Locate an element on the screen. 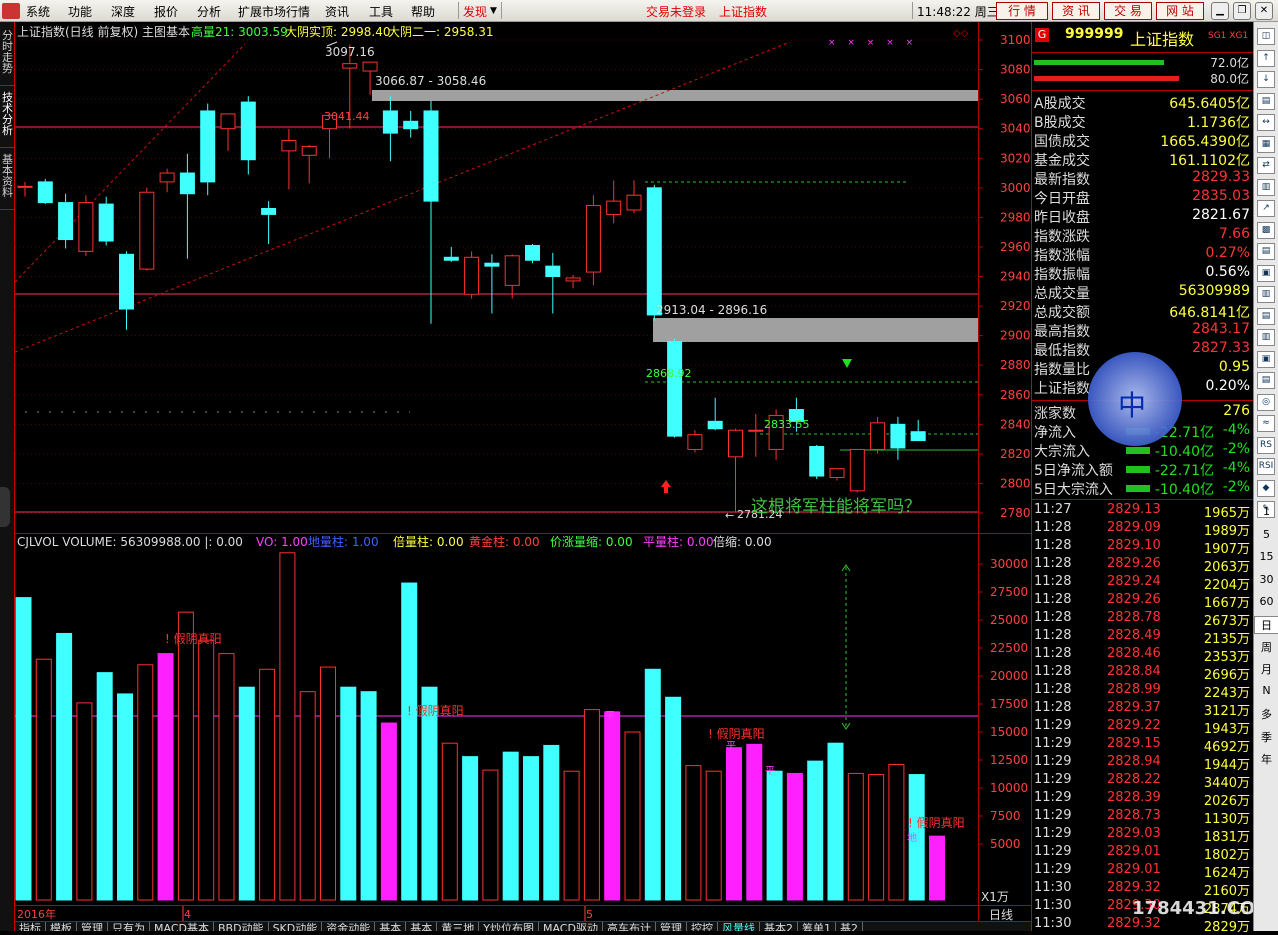 This screenshot has width=1278, height=935. indicator-tab: 资金动能 is located at coordinates (349, 926).